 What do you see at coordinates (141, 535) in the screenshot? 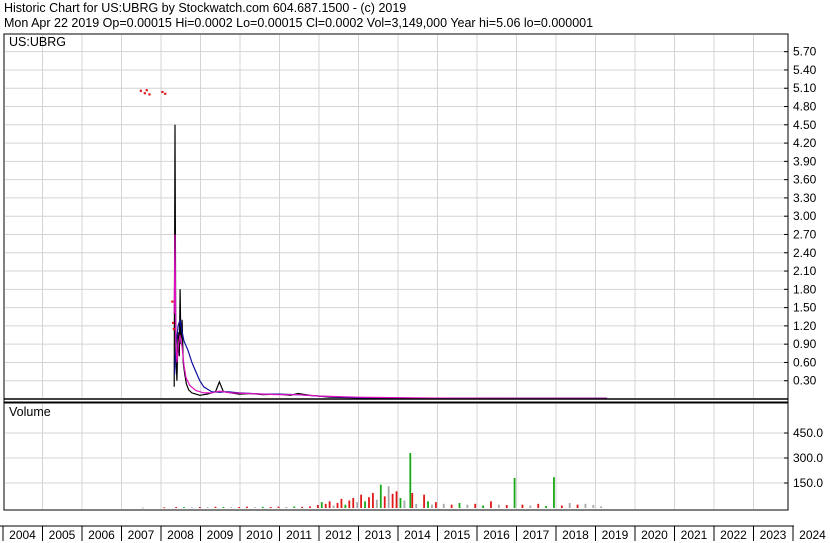
I see `x-tick-label: 2007` at bounding box center [141, 535].